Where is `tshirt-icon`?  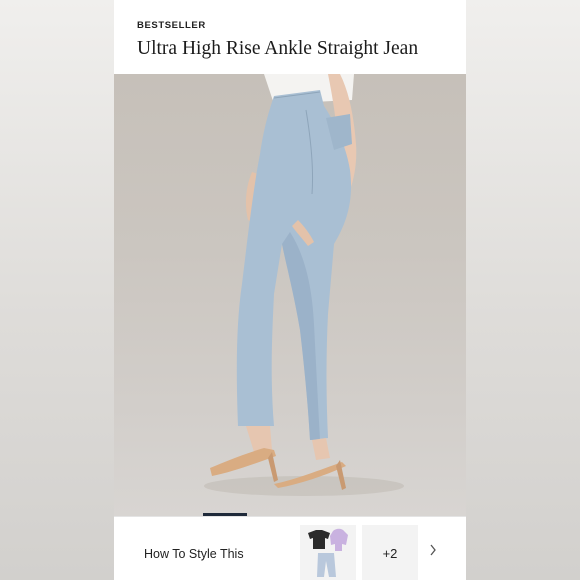 tshirt-icon is located at coordinates (319, 539).